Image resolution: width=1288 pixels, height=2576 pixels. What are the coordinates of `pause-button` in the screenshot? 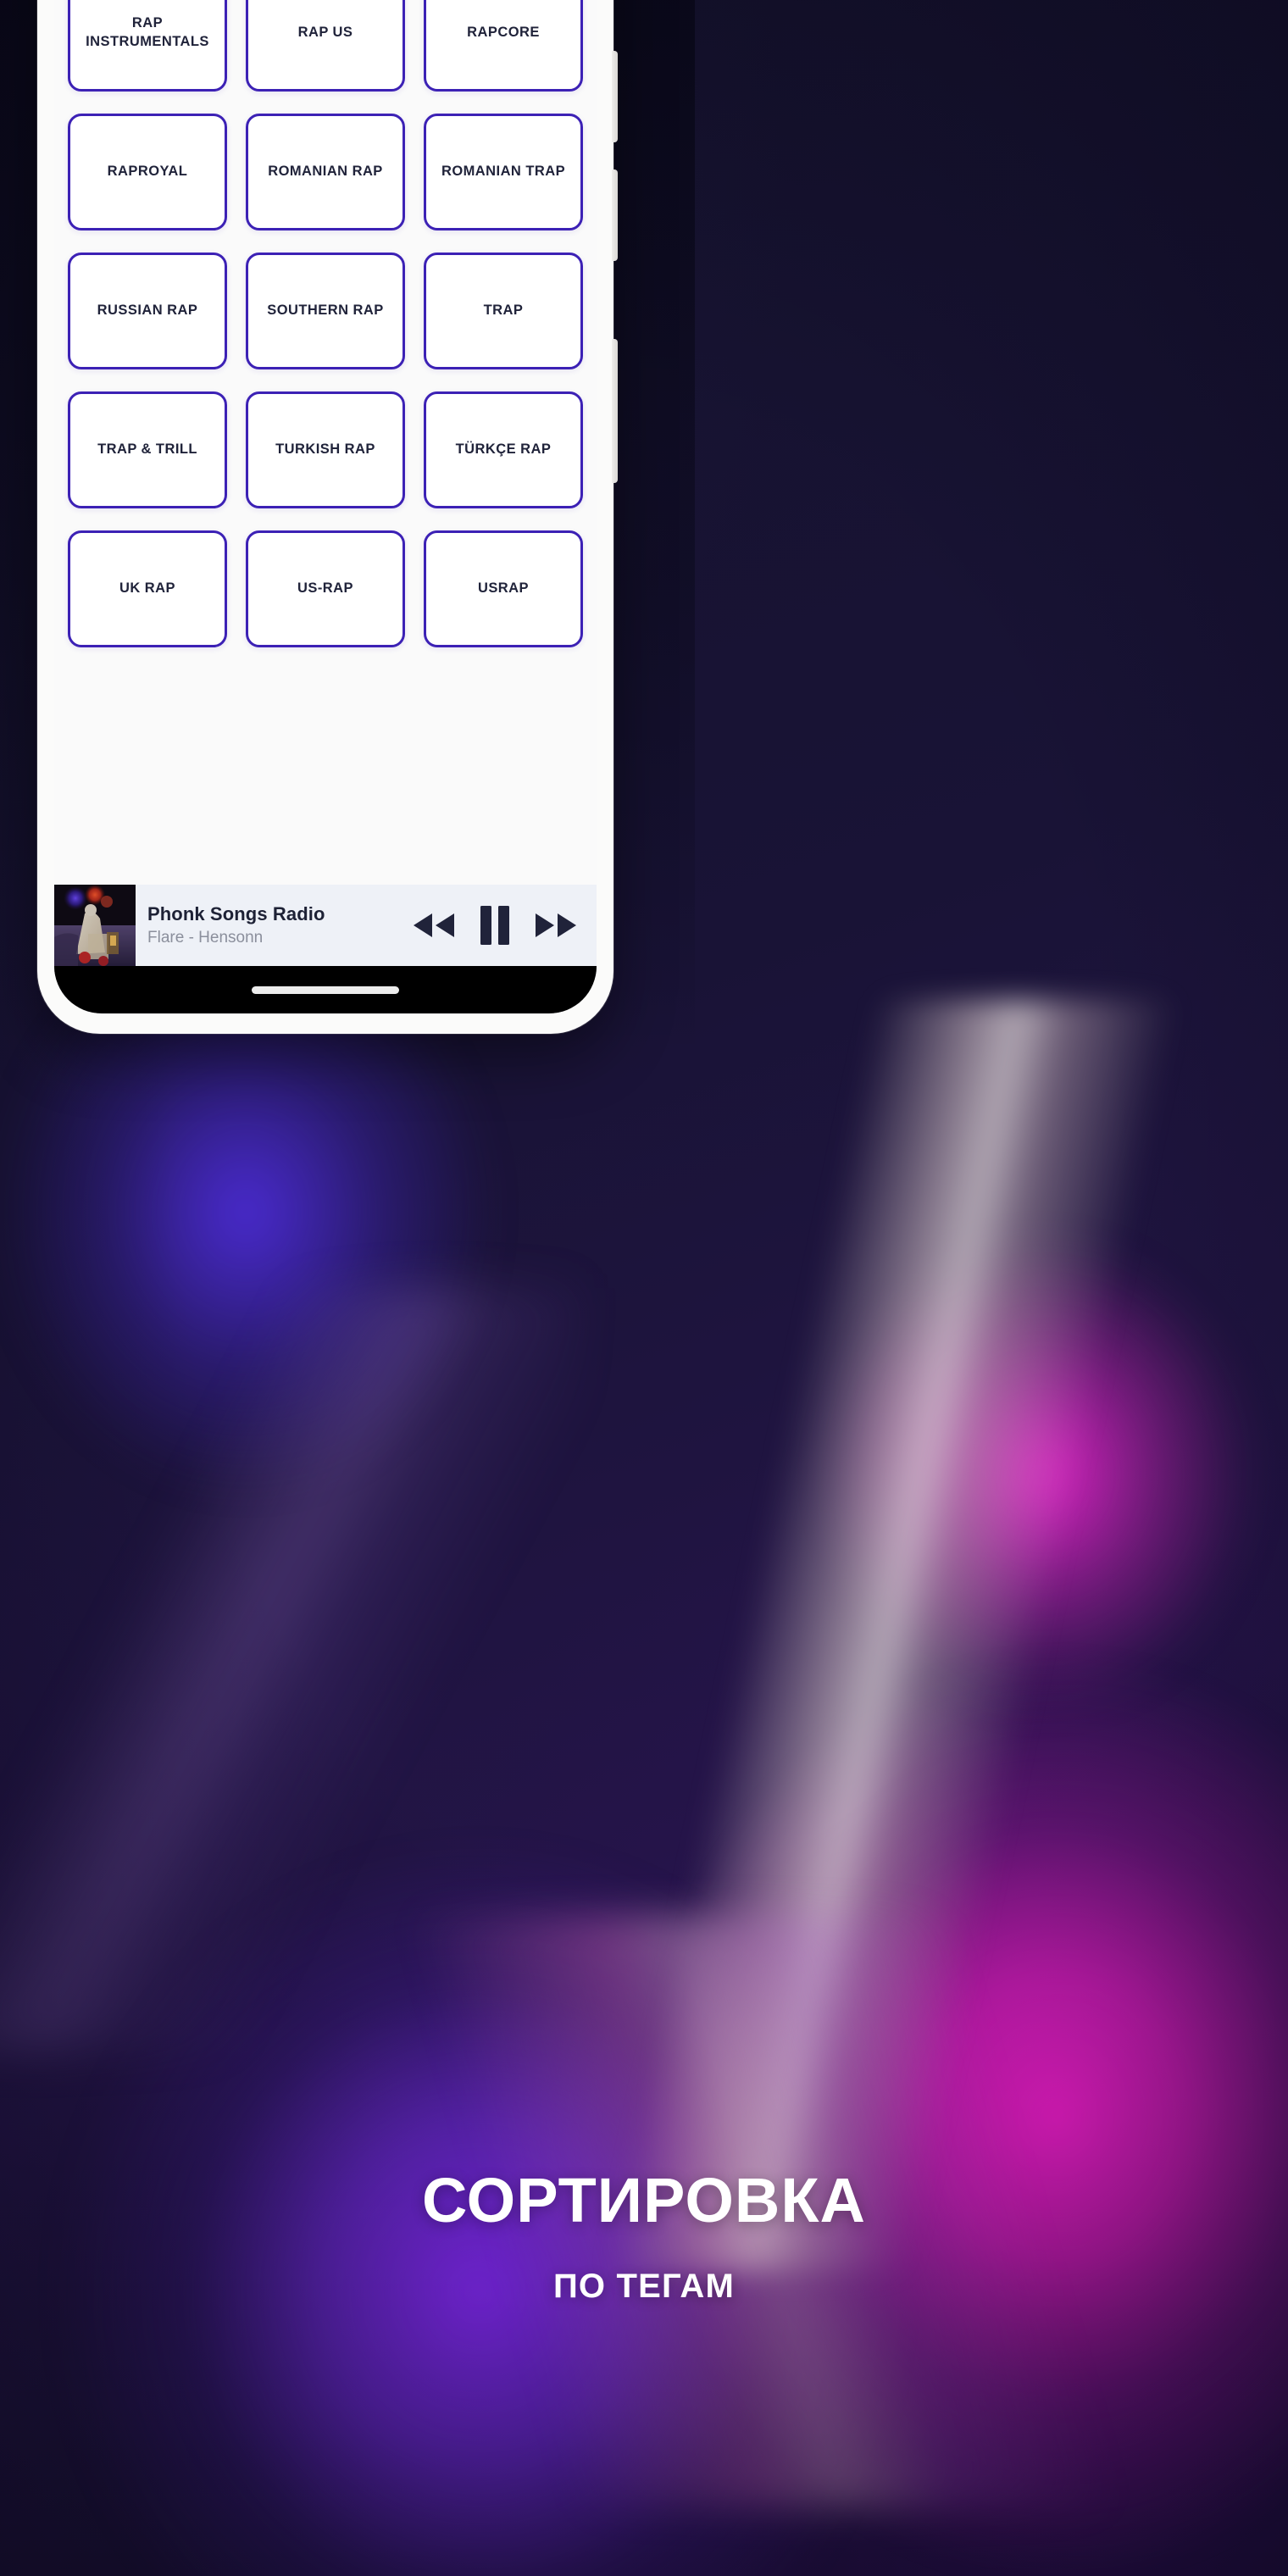 It's located at (495, 925).